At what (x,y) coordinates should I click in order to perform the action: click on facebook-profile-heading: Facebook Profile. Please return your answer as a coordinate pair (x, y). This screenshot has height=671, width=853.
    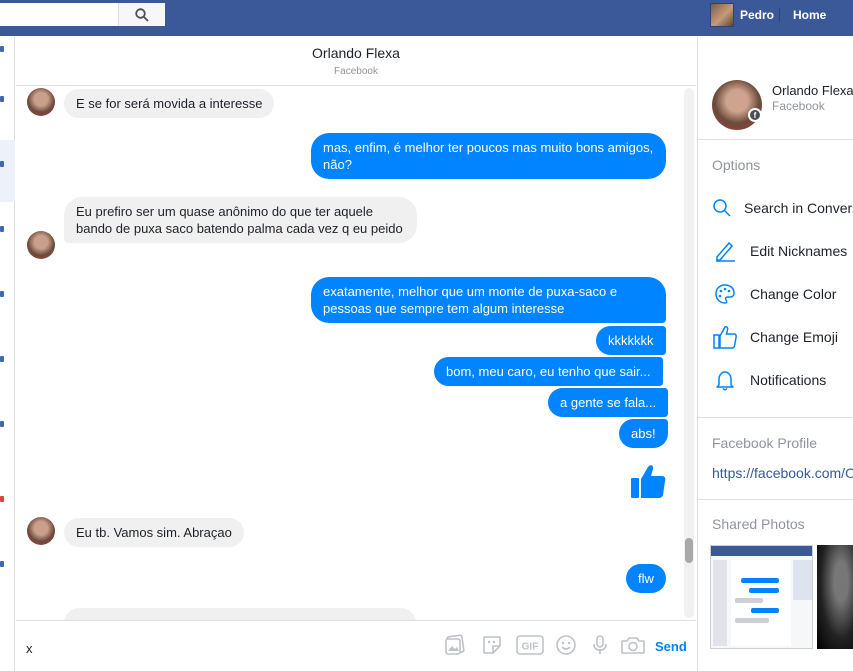
    Looking at the image, I should click on (765, 443).